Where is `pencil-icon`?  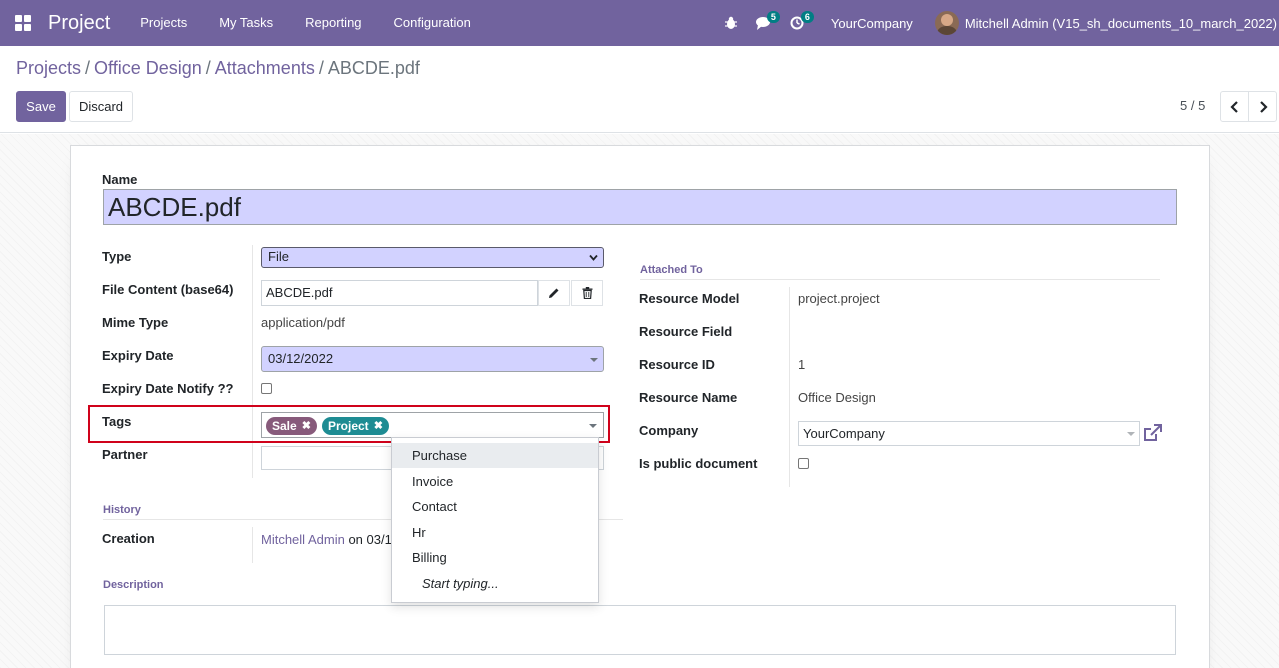
pencil-icon is located at coordinates (554, 293).